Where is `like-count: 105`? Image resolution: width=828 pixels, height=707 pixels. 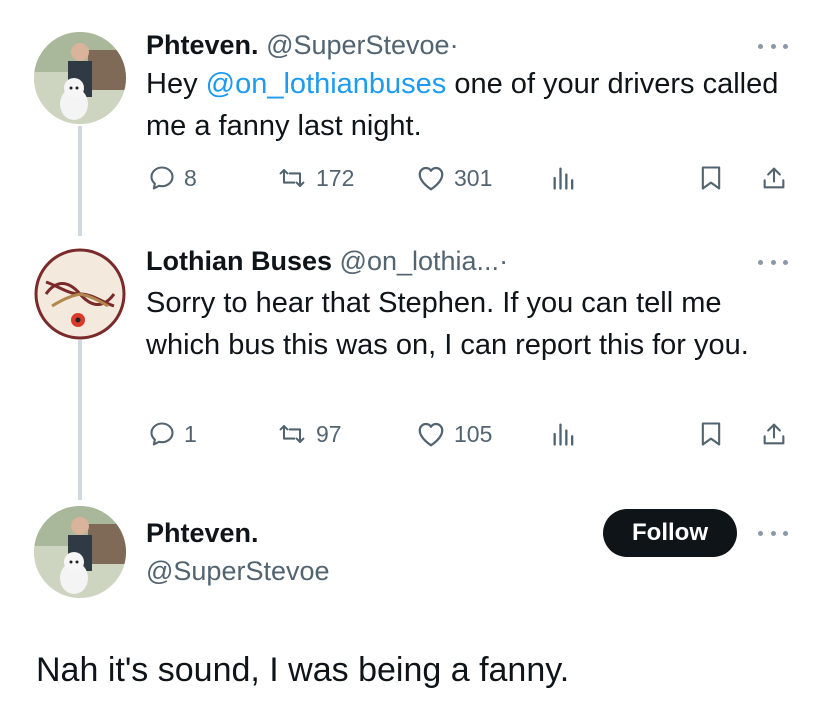
like-count: 105 is located at coordinates (473, 433).